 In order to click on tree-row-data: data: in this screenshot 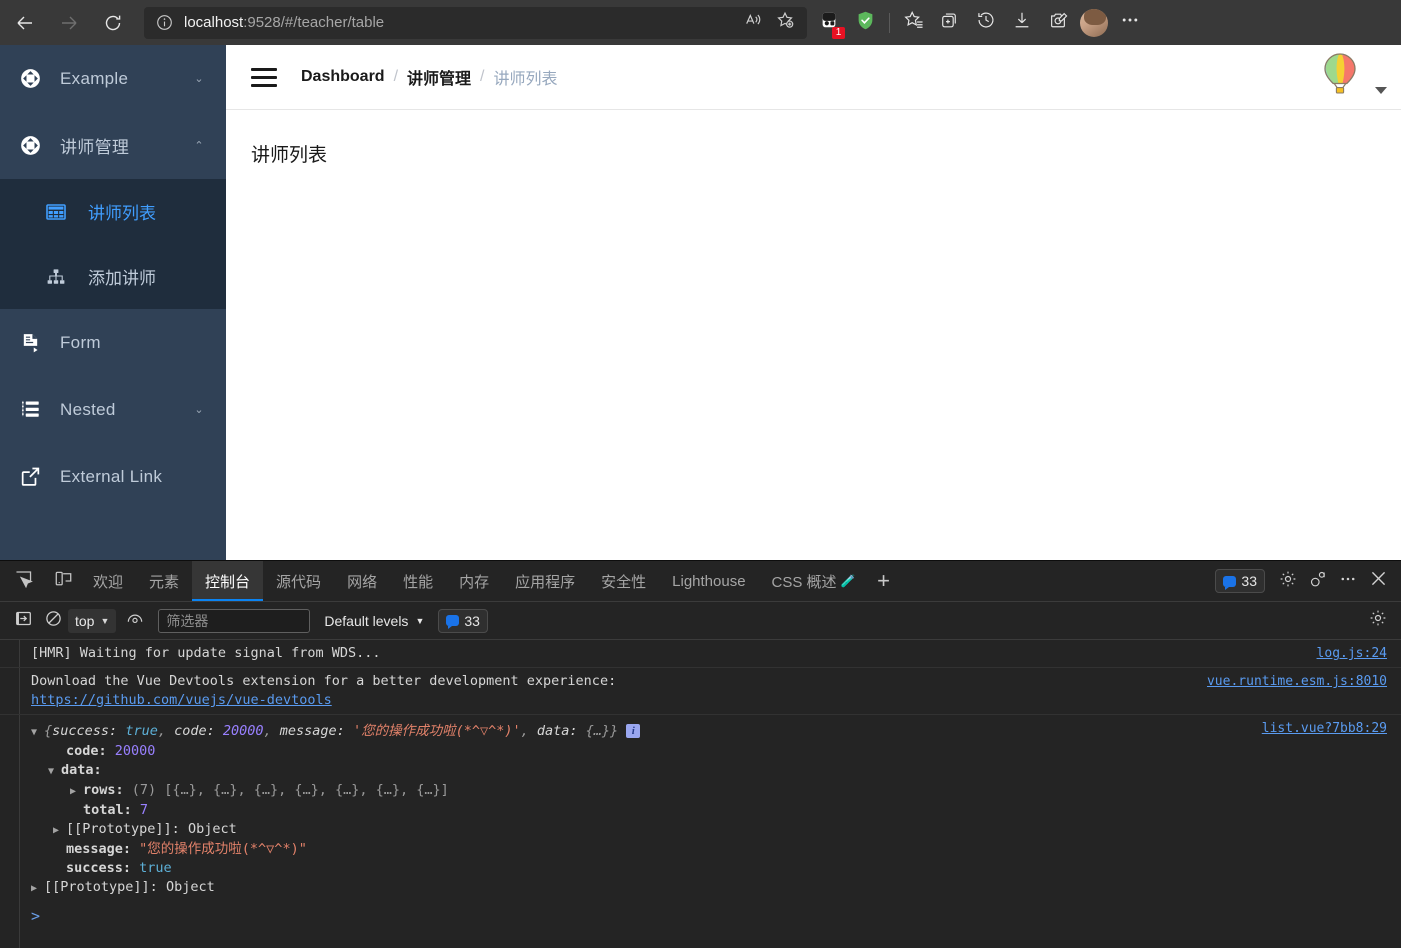, I will do `click(716, 771)`.